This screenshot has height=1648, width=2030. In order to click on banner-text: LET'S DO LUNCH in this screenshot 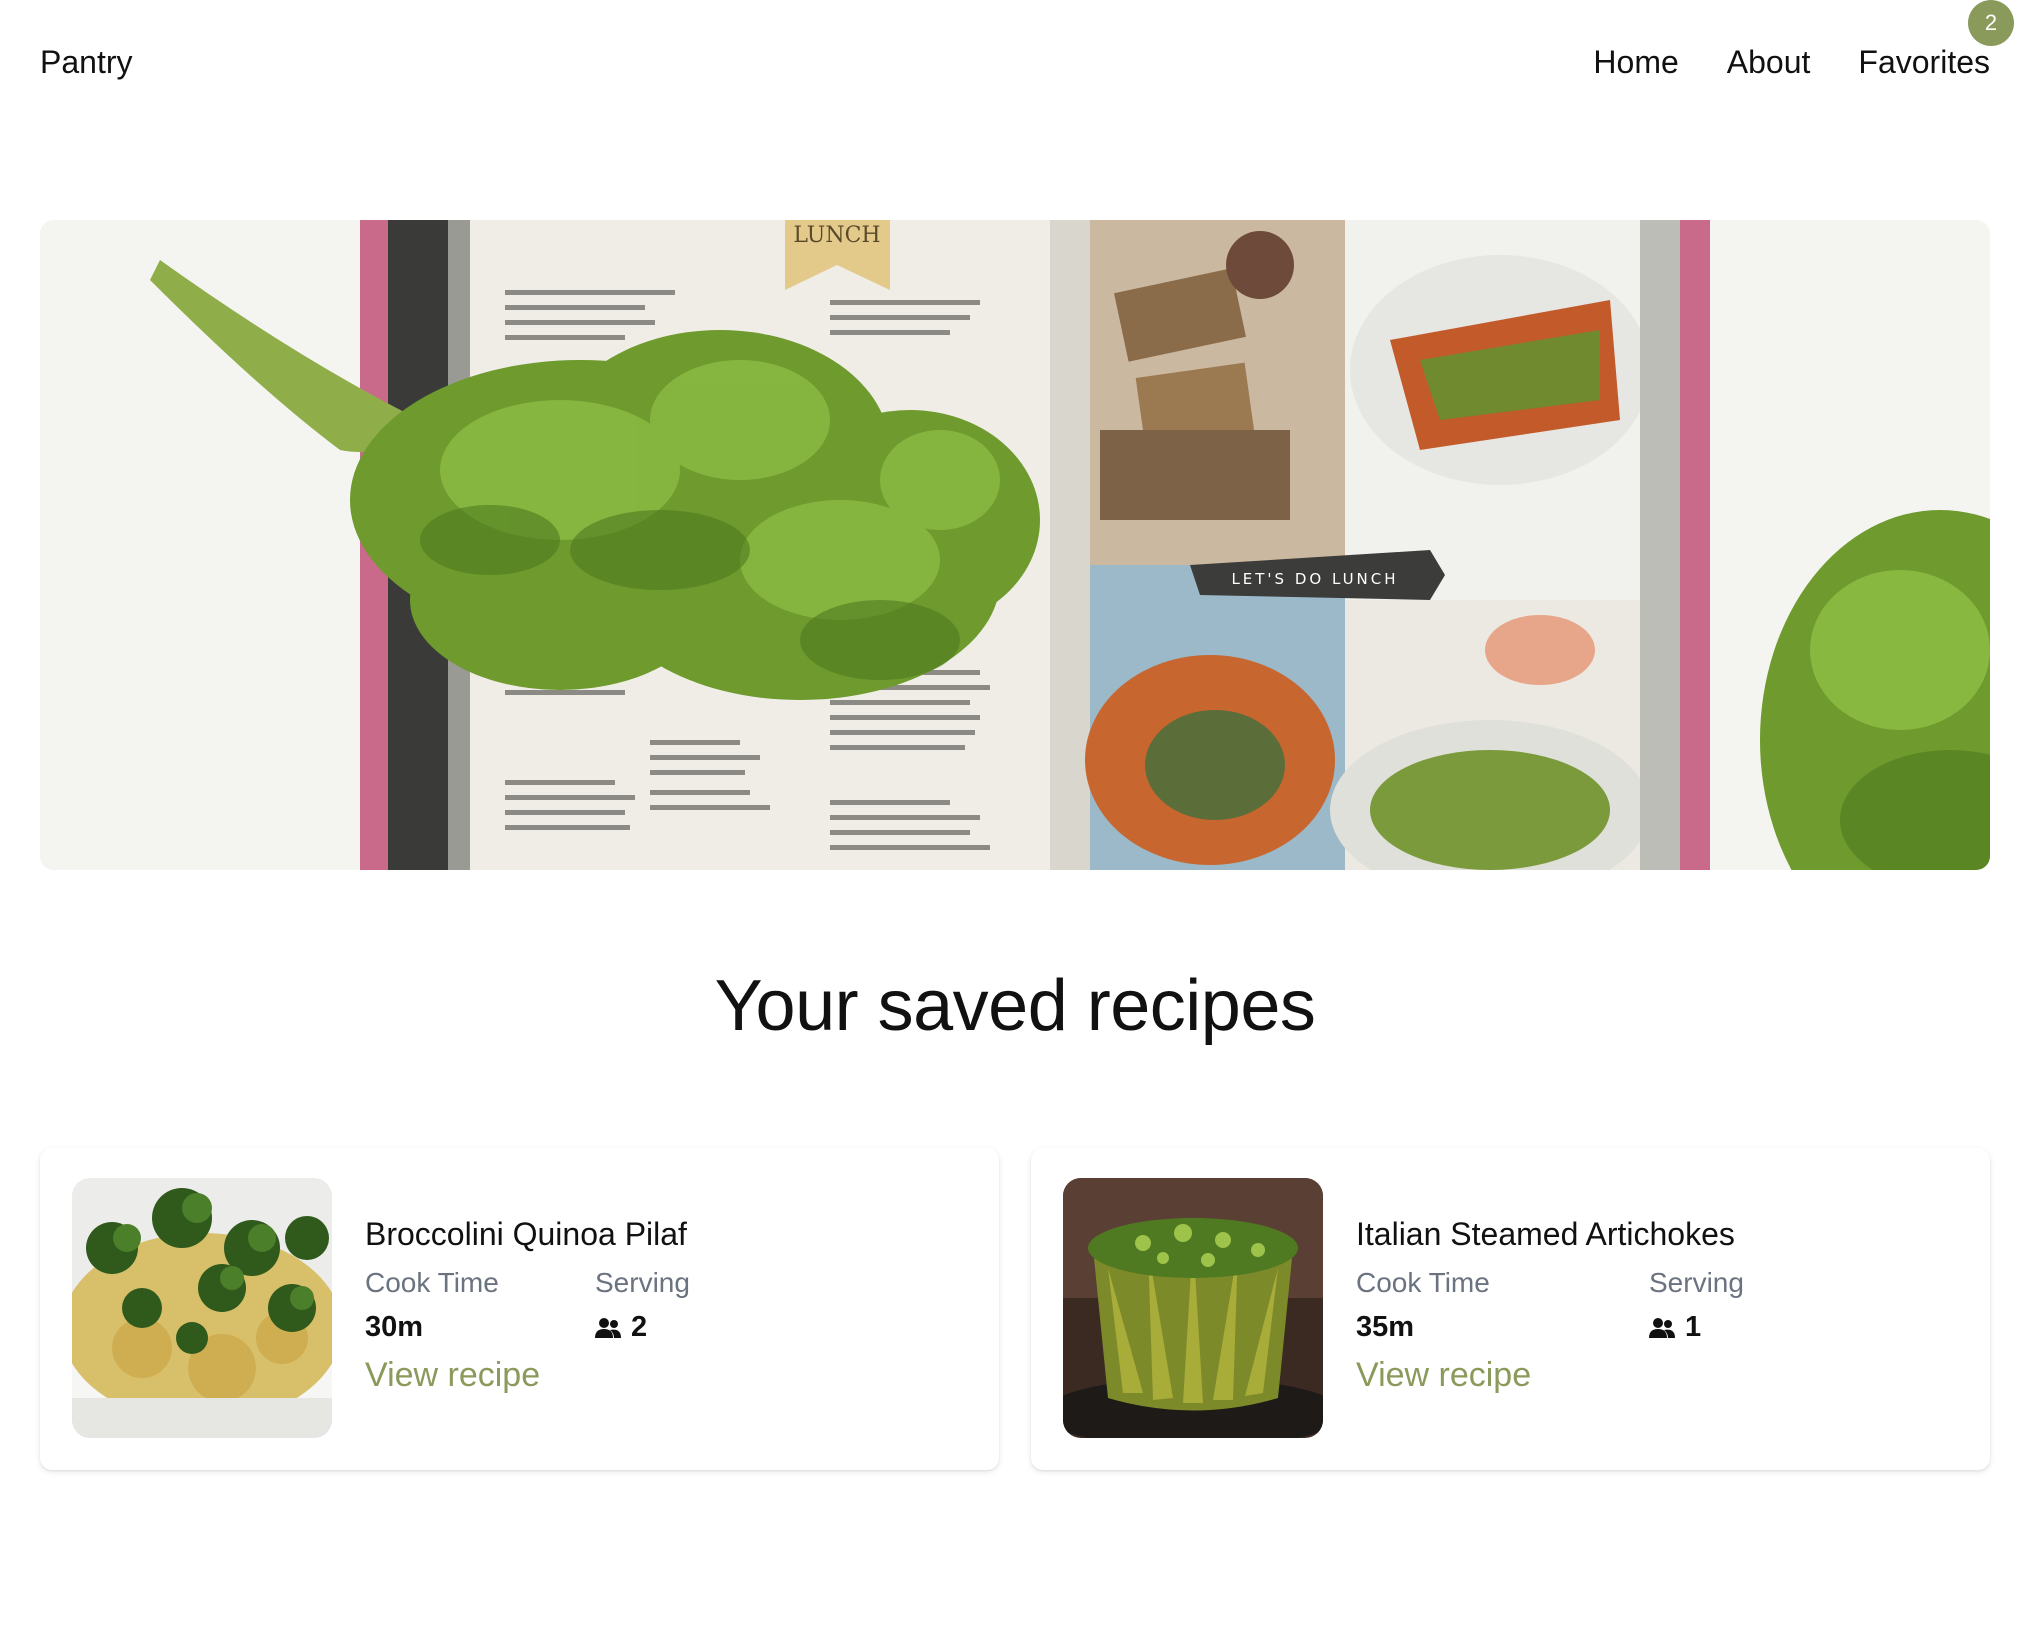, I will do `click(1314, 579)`.